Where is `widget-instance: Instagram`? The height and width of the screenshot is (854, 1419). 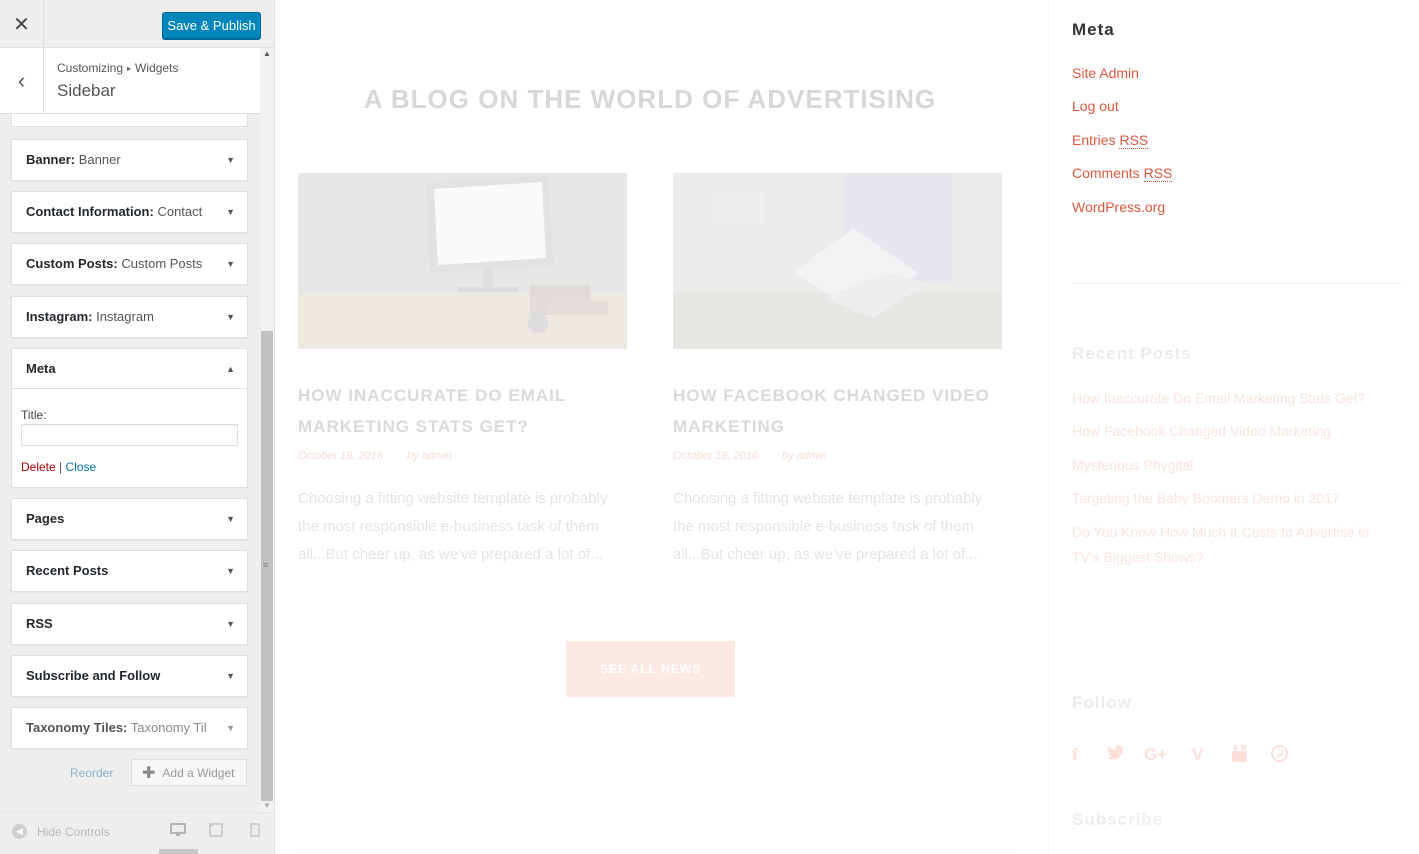
widget-instance: Instagram is located at coordinates (125, 316).